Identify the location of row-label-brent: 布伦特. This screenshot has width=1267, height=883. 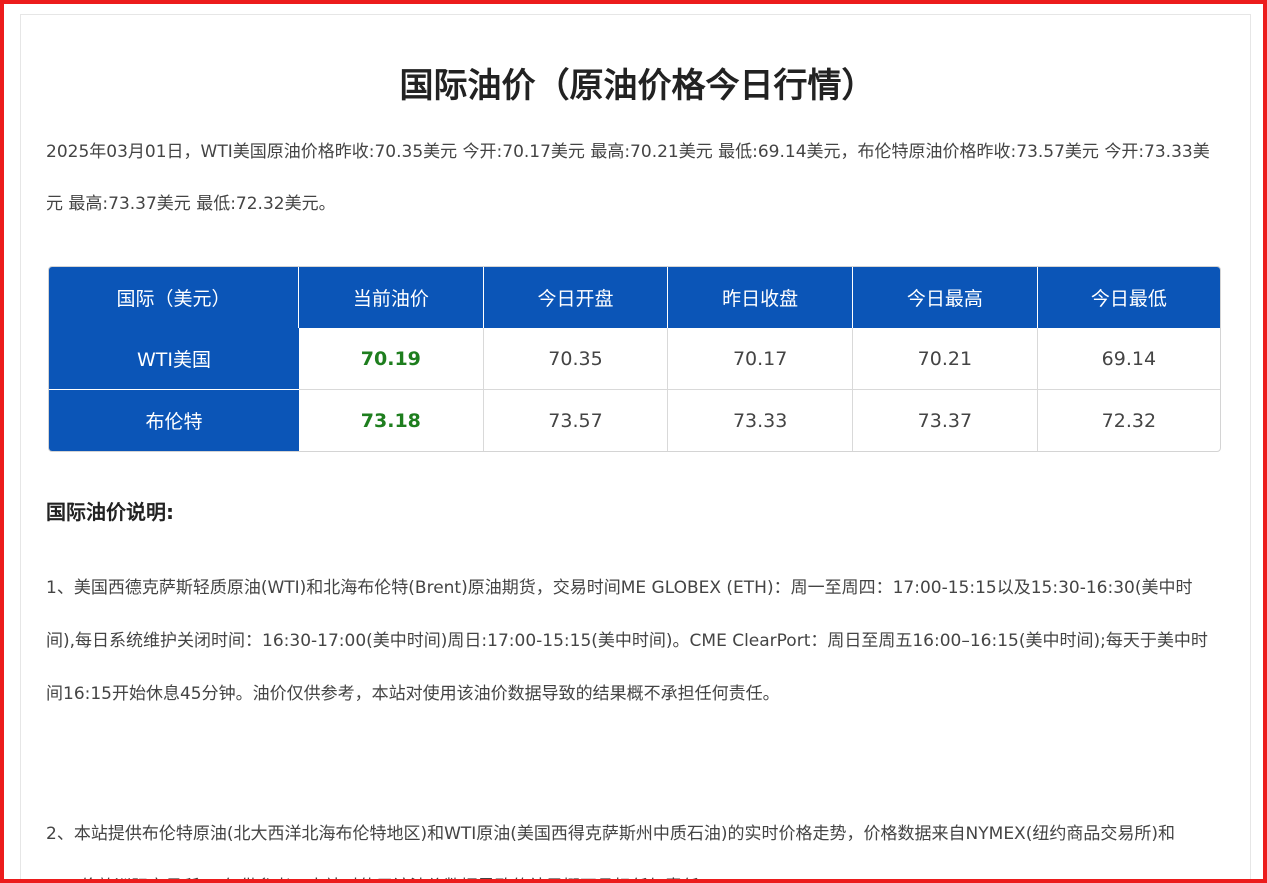
(174, 420).